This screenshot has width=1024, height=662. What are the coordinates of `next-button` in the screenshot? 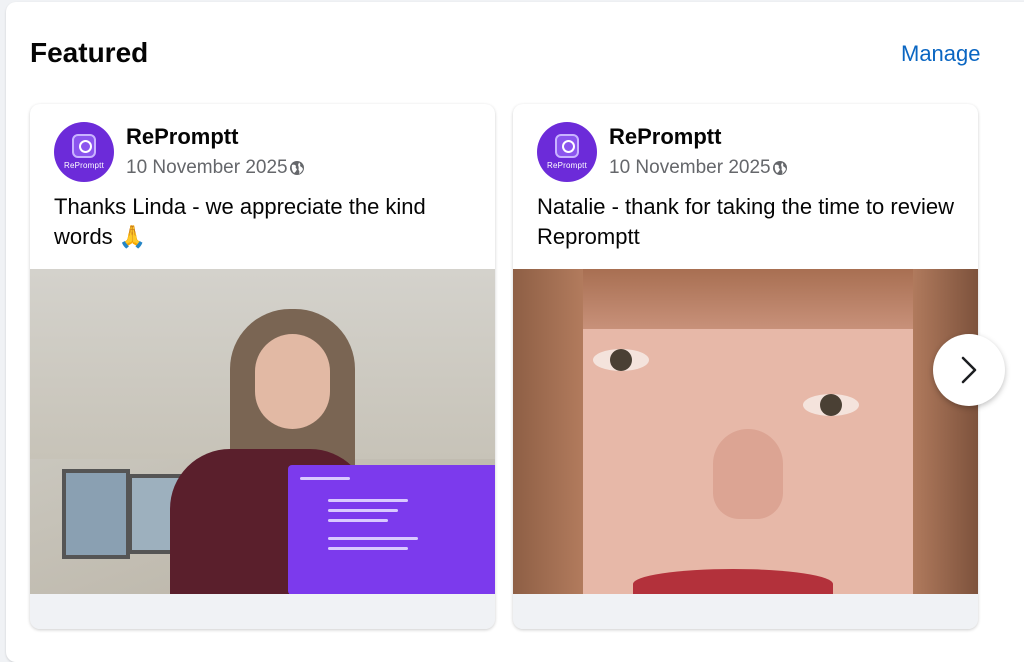 It's located at (969, 370).